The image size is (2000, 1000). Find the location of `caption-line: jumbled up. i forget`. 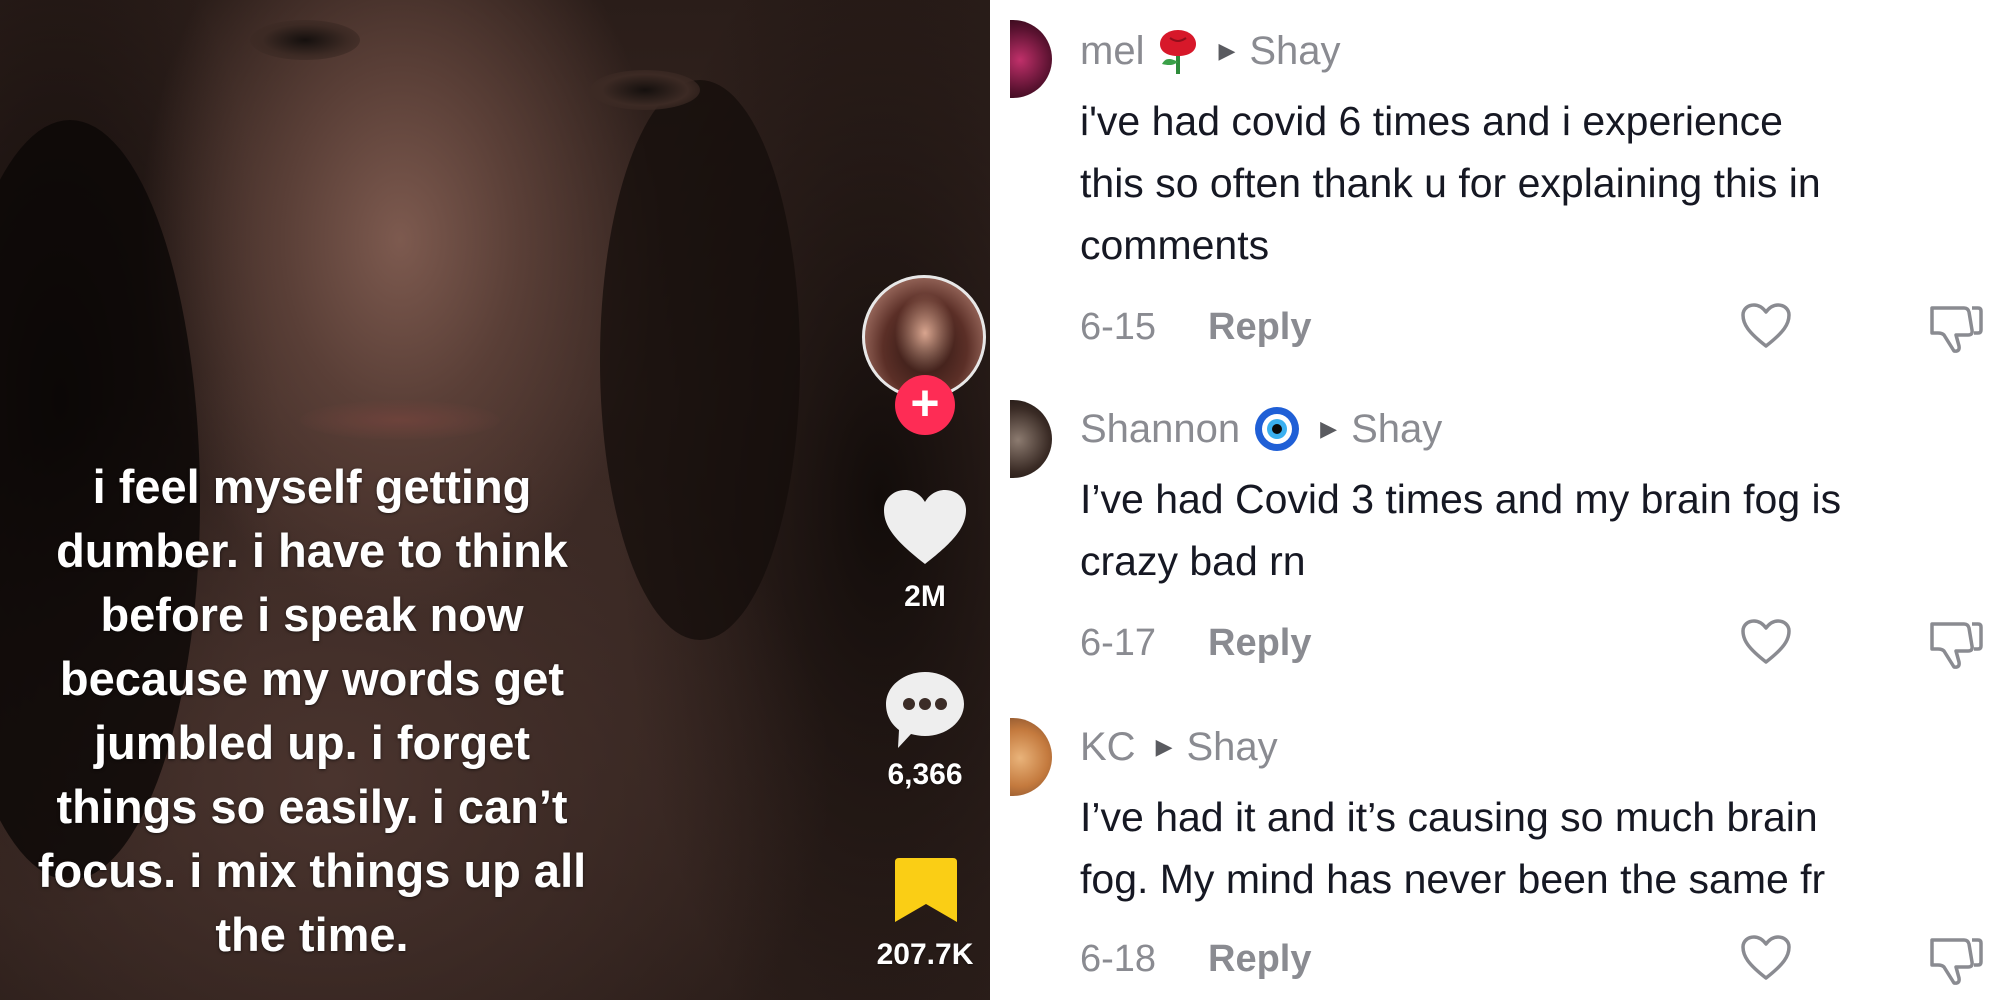

caption-line: jumbled up. i forget is located at coordinates (312, 742).